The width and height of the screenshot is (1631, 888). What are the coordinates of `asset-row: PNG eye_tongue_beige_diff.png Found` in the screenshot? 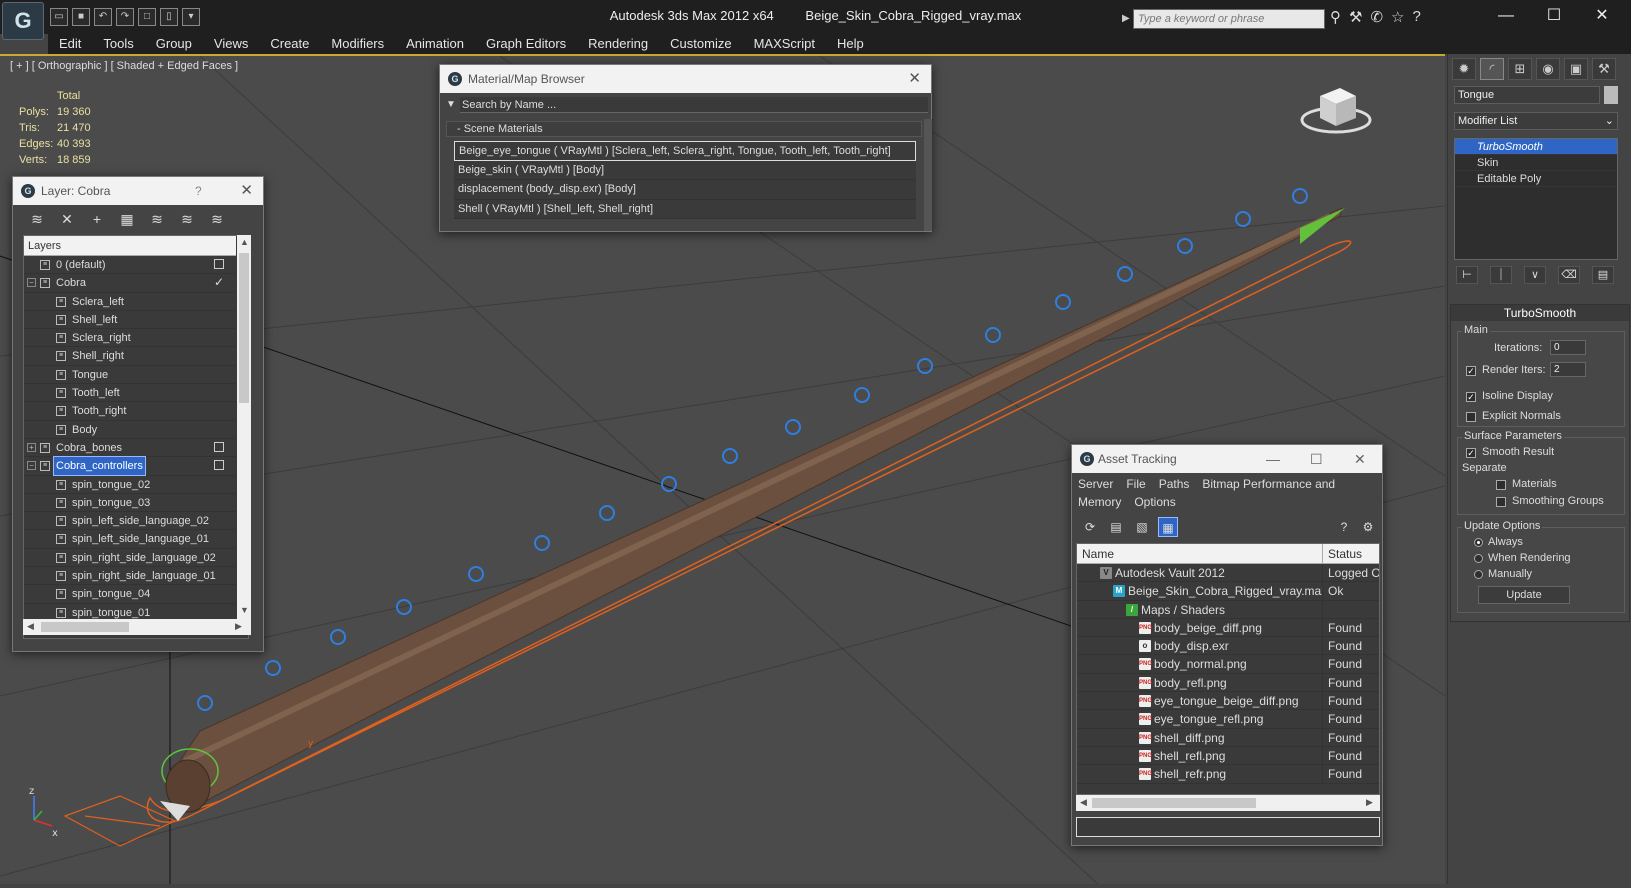 It's located at (1228, 701).